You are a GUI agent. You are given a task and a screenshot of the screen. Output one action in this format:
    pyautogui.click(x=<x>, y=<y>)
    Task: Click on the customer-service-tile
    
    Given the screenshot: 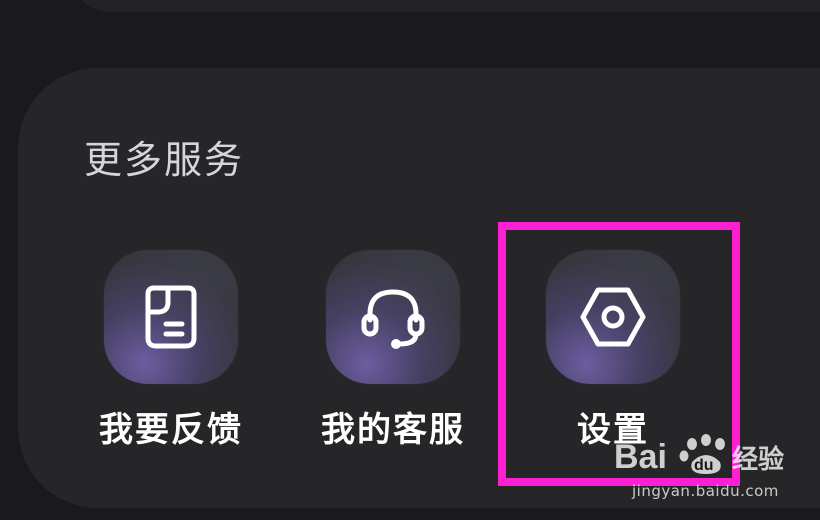 What is the action you would take?
    pyautogui.click(x=393, y=317)
    